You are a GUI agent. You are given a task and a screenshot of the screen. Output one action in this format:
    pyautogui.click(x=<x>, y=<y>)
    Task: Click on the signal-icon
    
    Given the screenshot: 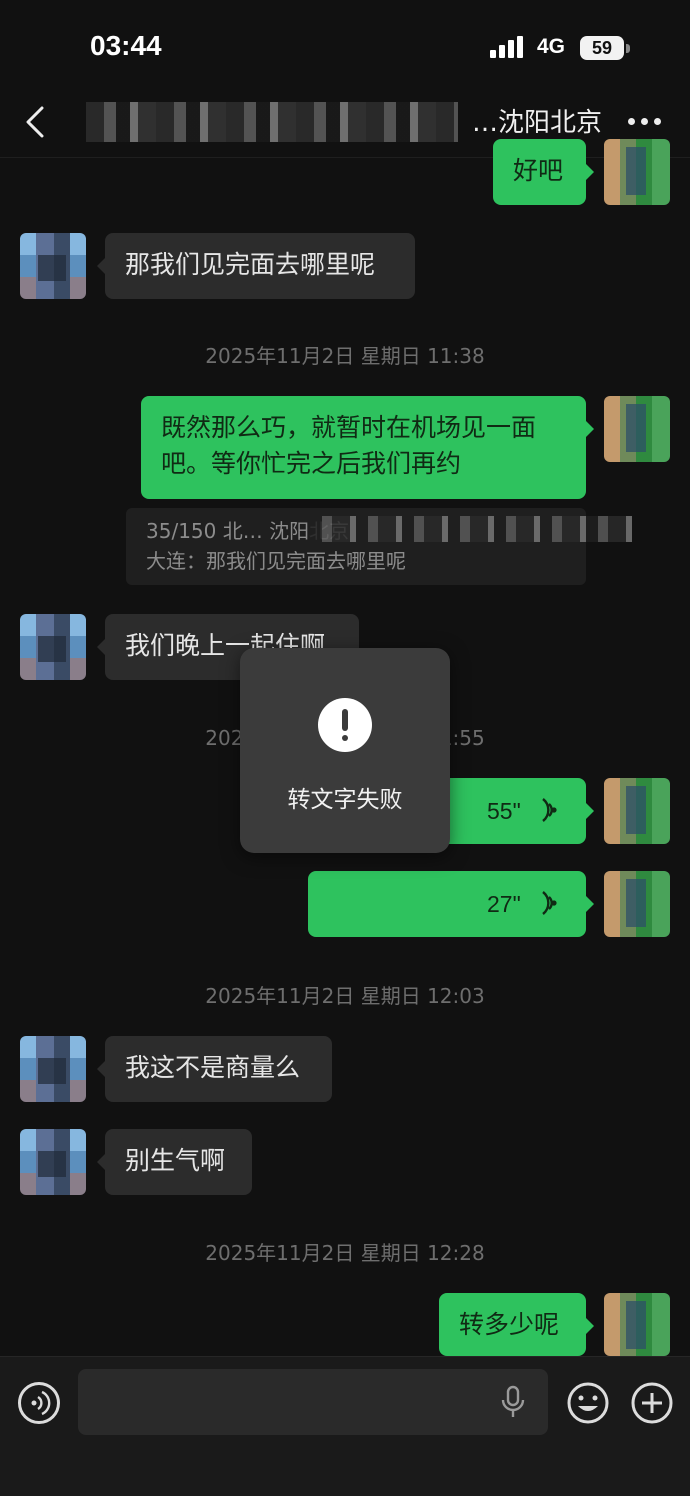 What is the action you would take?
    pyautogui.click(x=507, y=47)
    